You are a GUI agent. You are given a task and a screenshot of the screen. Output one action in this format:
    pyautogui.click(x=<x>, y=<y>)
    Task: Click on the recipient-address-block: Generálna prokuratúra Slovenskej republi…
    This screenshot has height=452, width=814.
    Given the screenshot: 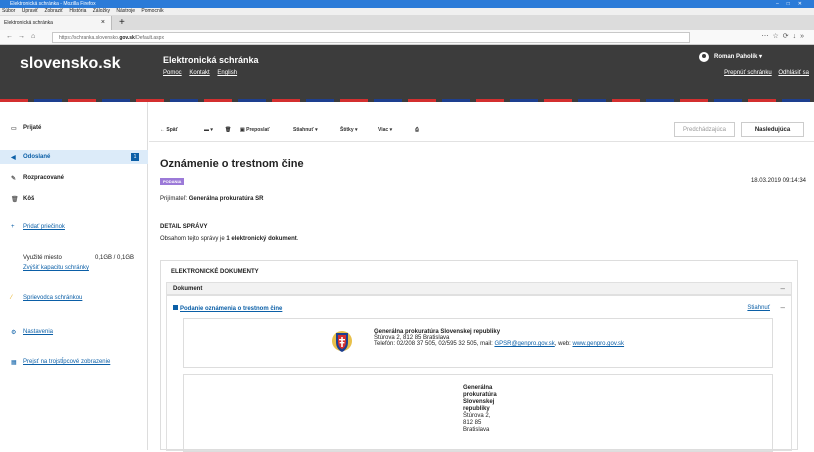 What is the action you would take?
    pyautogui.click(x=488, y=409)
    